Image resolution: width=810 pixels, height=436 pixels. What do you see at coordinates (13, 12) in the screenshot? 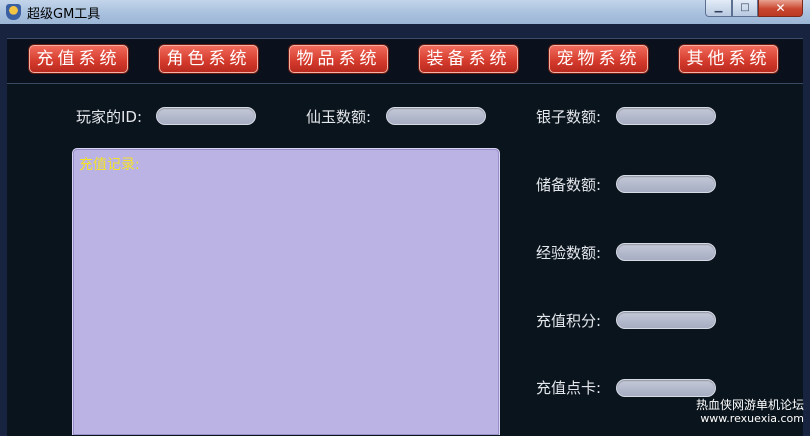
I see `app-icon` at bounding box center [13, 12].